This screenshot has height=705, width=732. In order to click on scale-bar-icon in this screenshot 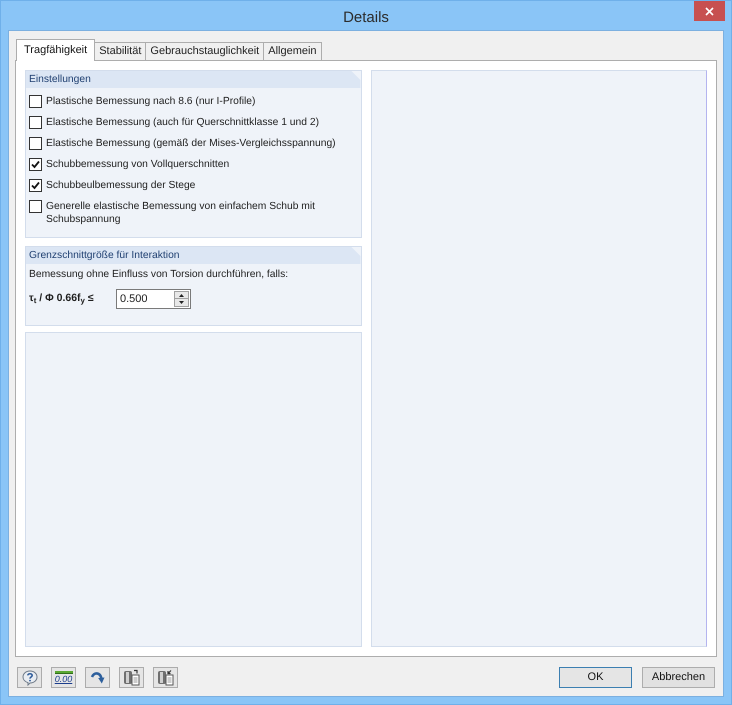, I will do `click(63, 672)`.